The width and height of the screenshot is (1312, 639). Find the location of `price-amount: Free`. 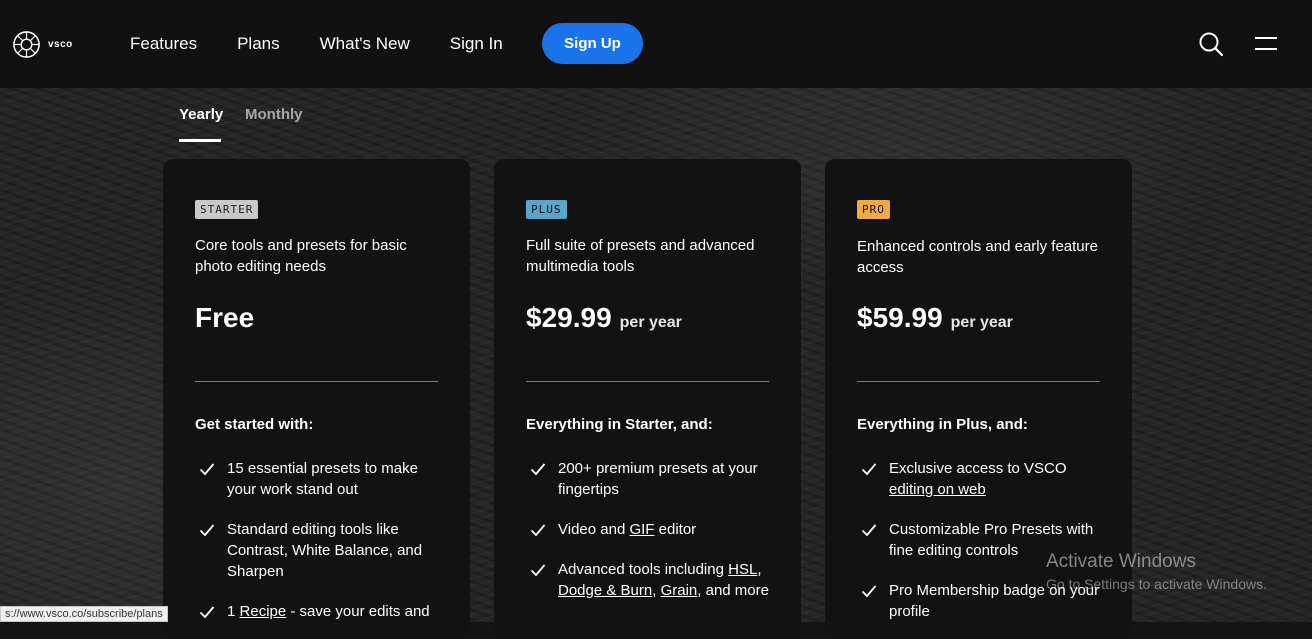

price-amount: Free is located at coordinates (225, 317).